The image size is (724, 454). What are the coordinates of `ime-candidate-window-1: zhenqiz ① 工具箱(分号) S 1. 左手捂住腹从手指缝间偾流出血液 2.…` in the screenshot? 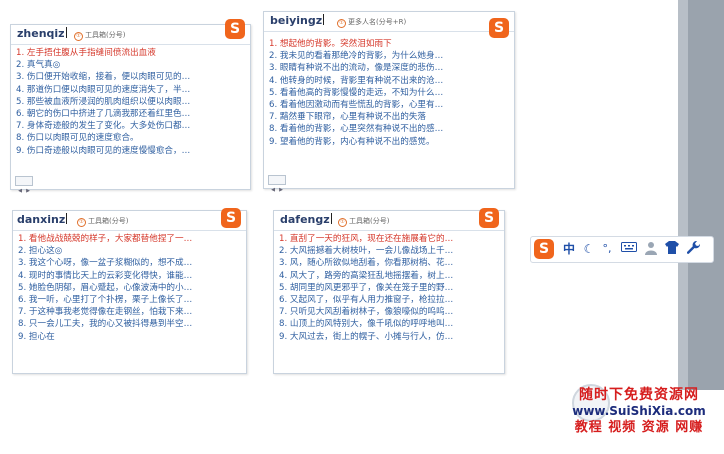 It's located at (130, 106).